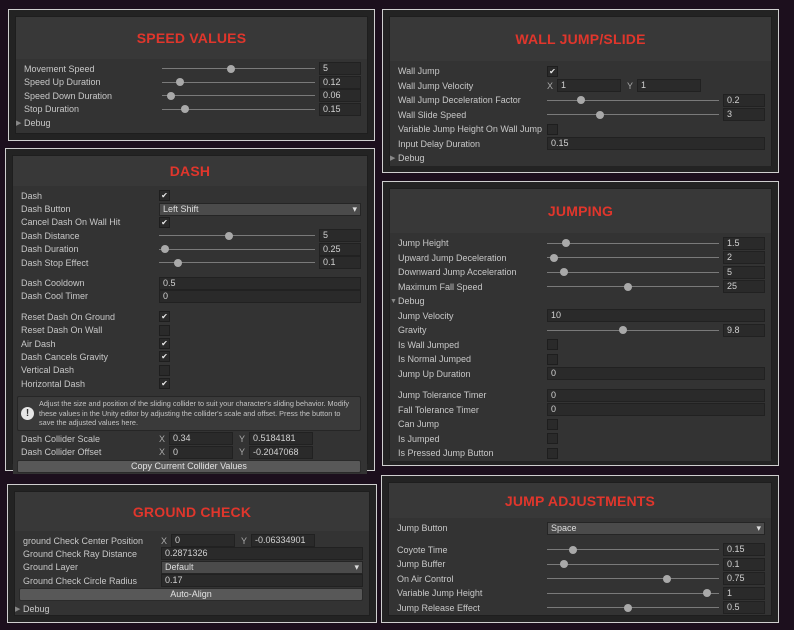  What do you see at coordinates (552, 439) in the screenshot?
I see `is-jumped-checkbox` at bounding box center [552, 439].